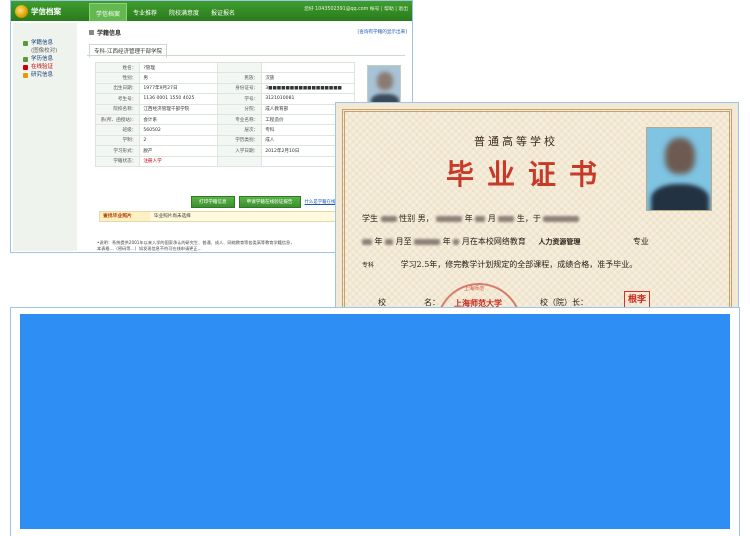  I want to click on apply-verify-button: 申请学籍在线验证报告, so click(269, 202).